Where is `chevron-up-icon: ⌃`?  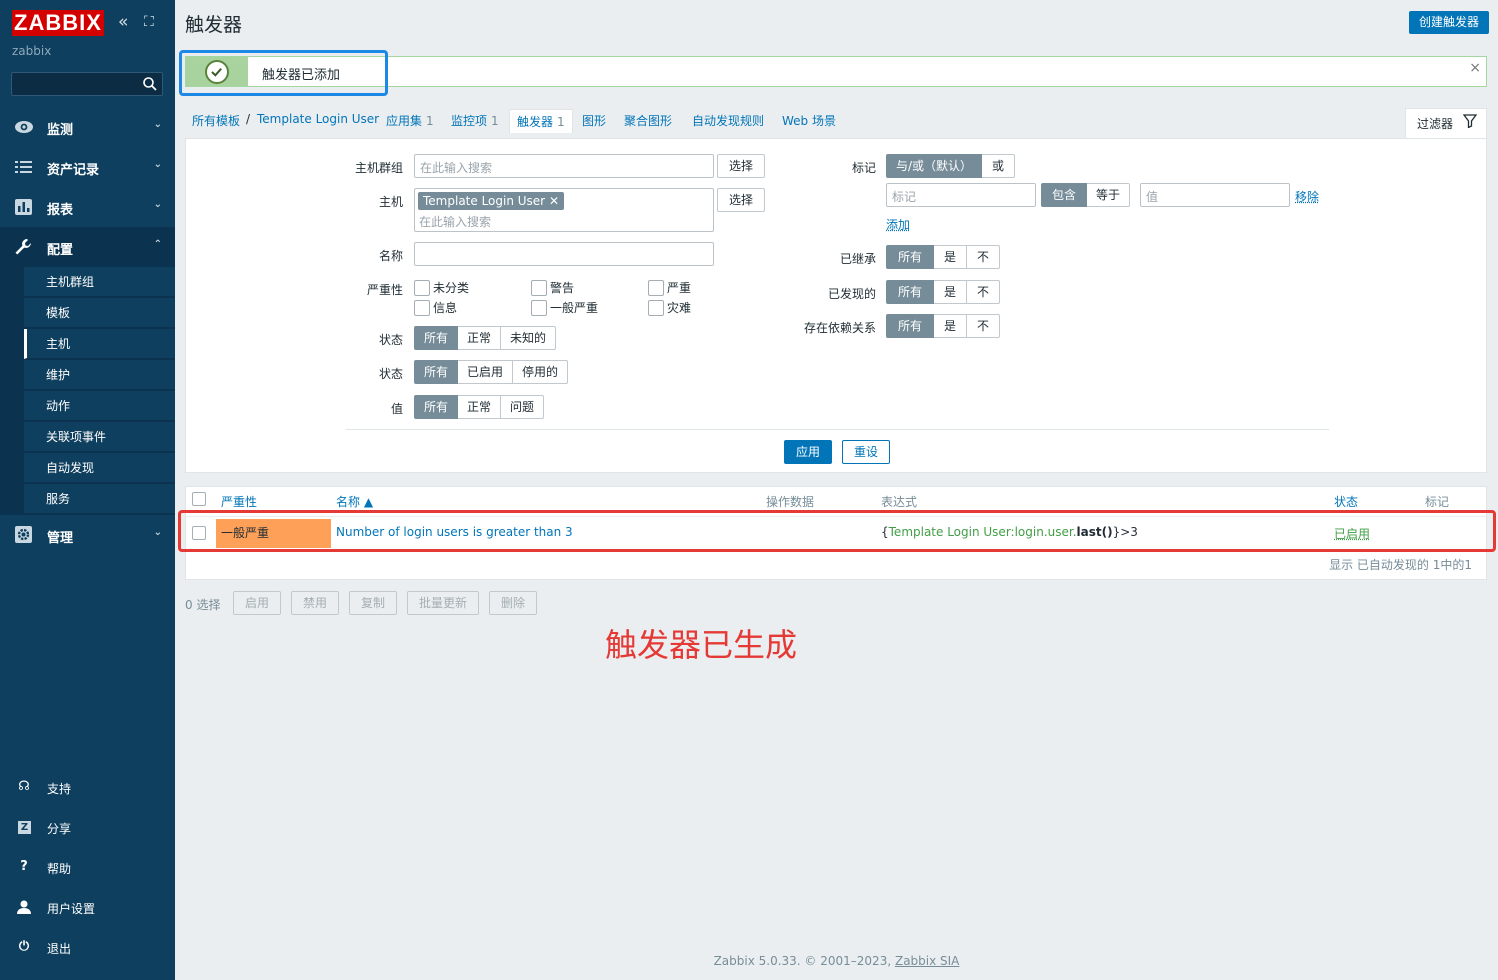
chevron-up-icon: ⌃ is located at coordinates (157, 244).